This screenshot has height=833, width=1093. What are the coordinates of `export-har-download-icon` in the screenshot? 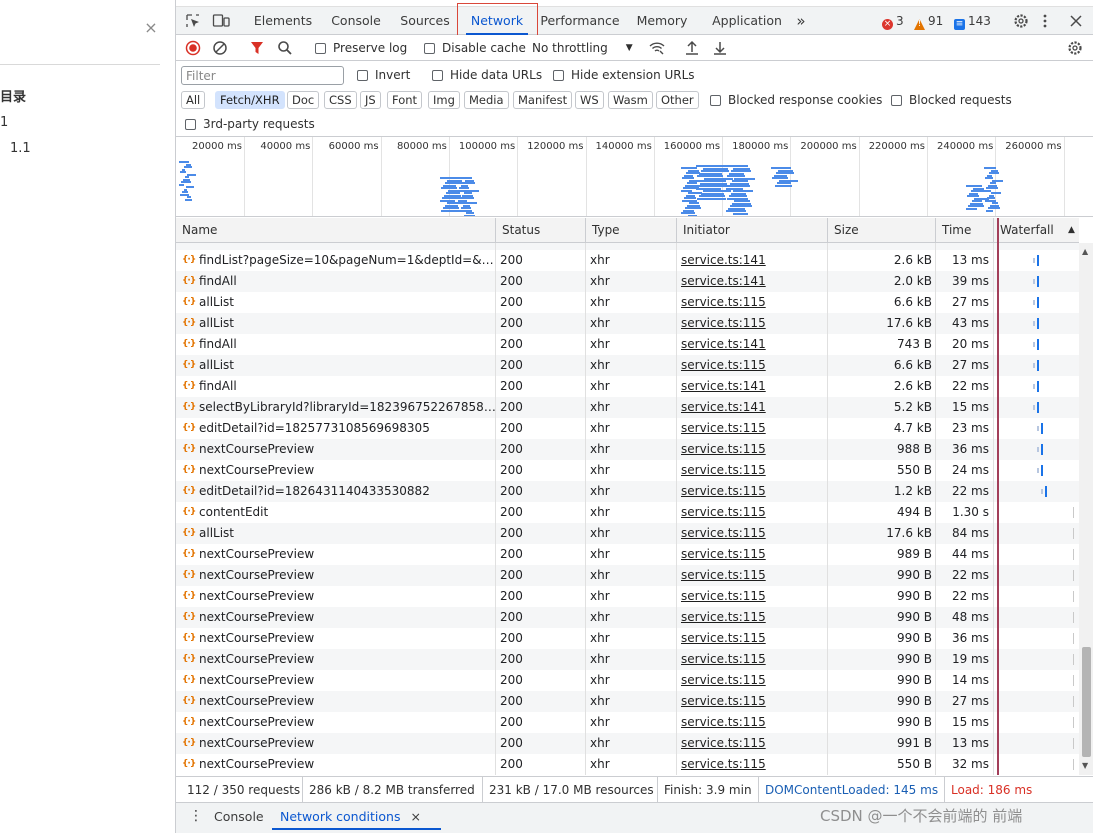 It's located at (720, 48).